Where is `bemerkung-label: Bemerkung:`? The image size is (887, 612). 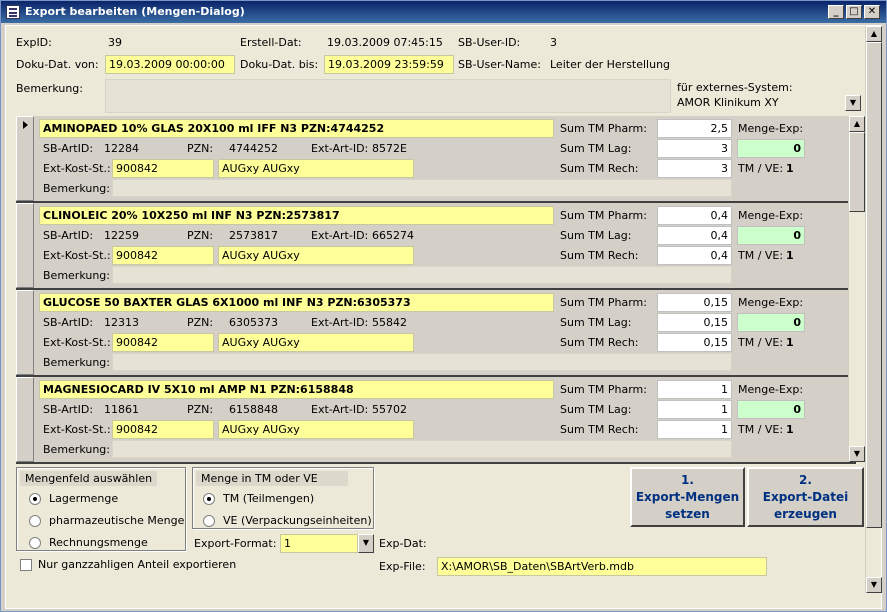
bemerkung-label: Bemerkung: is located at coordinates (76, 449).